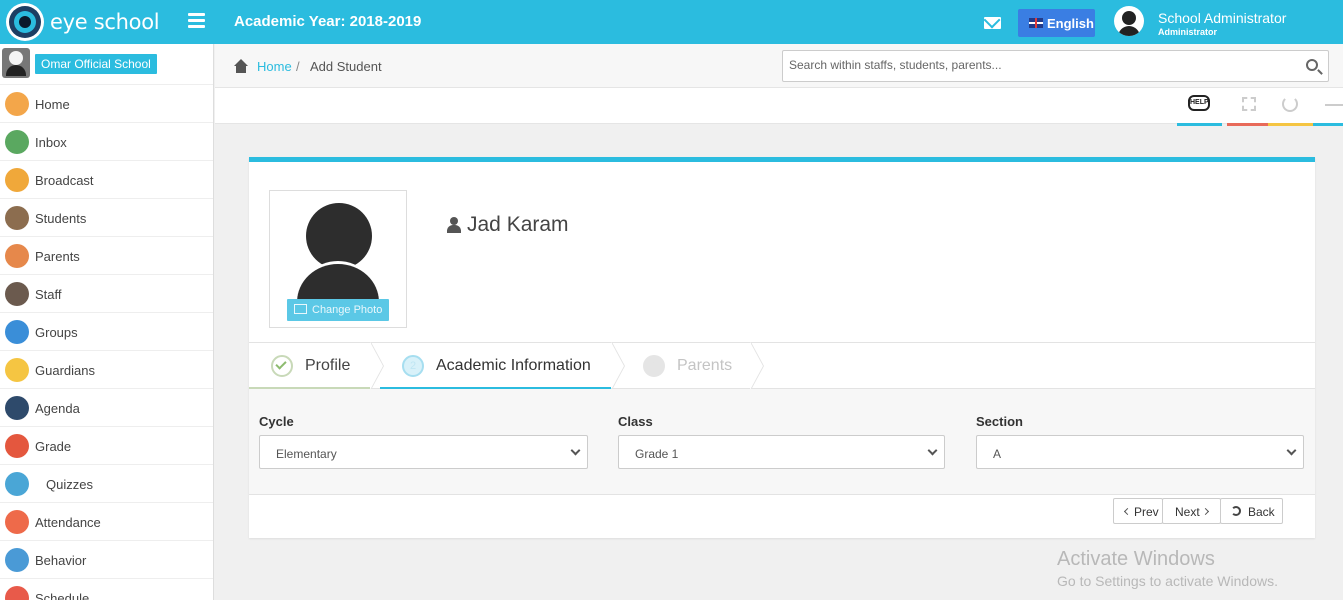 The image size is (1343, 600). What do you see at coordinates (106, 560) in the screenshot?
I see `sidebar-item-behavior: Behavior` at bounding box center [106, 560].